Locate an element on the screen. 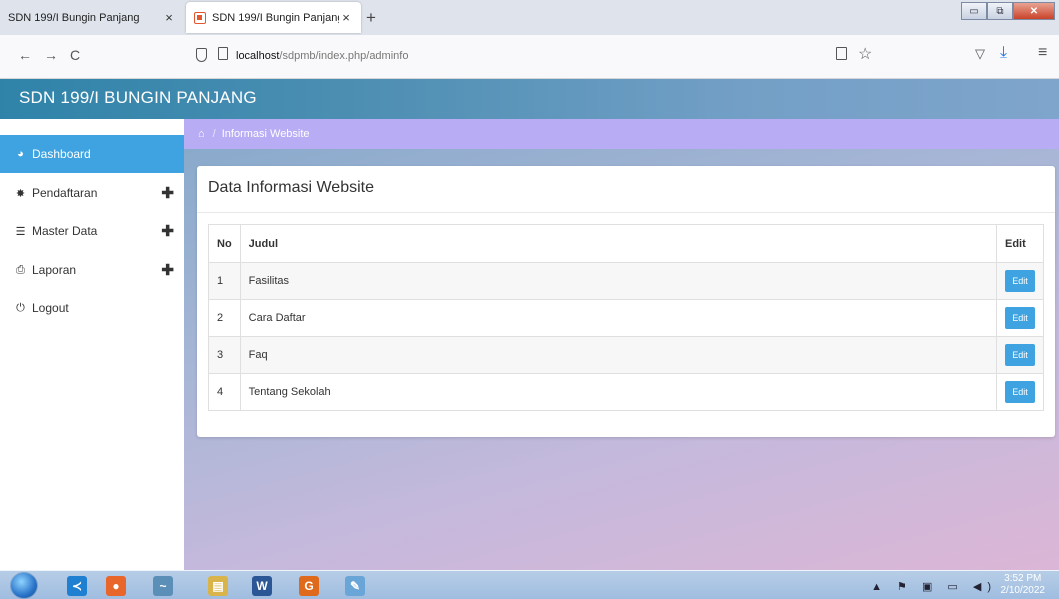  sidebar-item-label: Dashboard is located at coordinates (61, 154).